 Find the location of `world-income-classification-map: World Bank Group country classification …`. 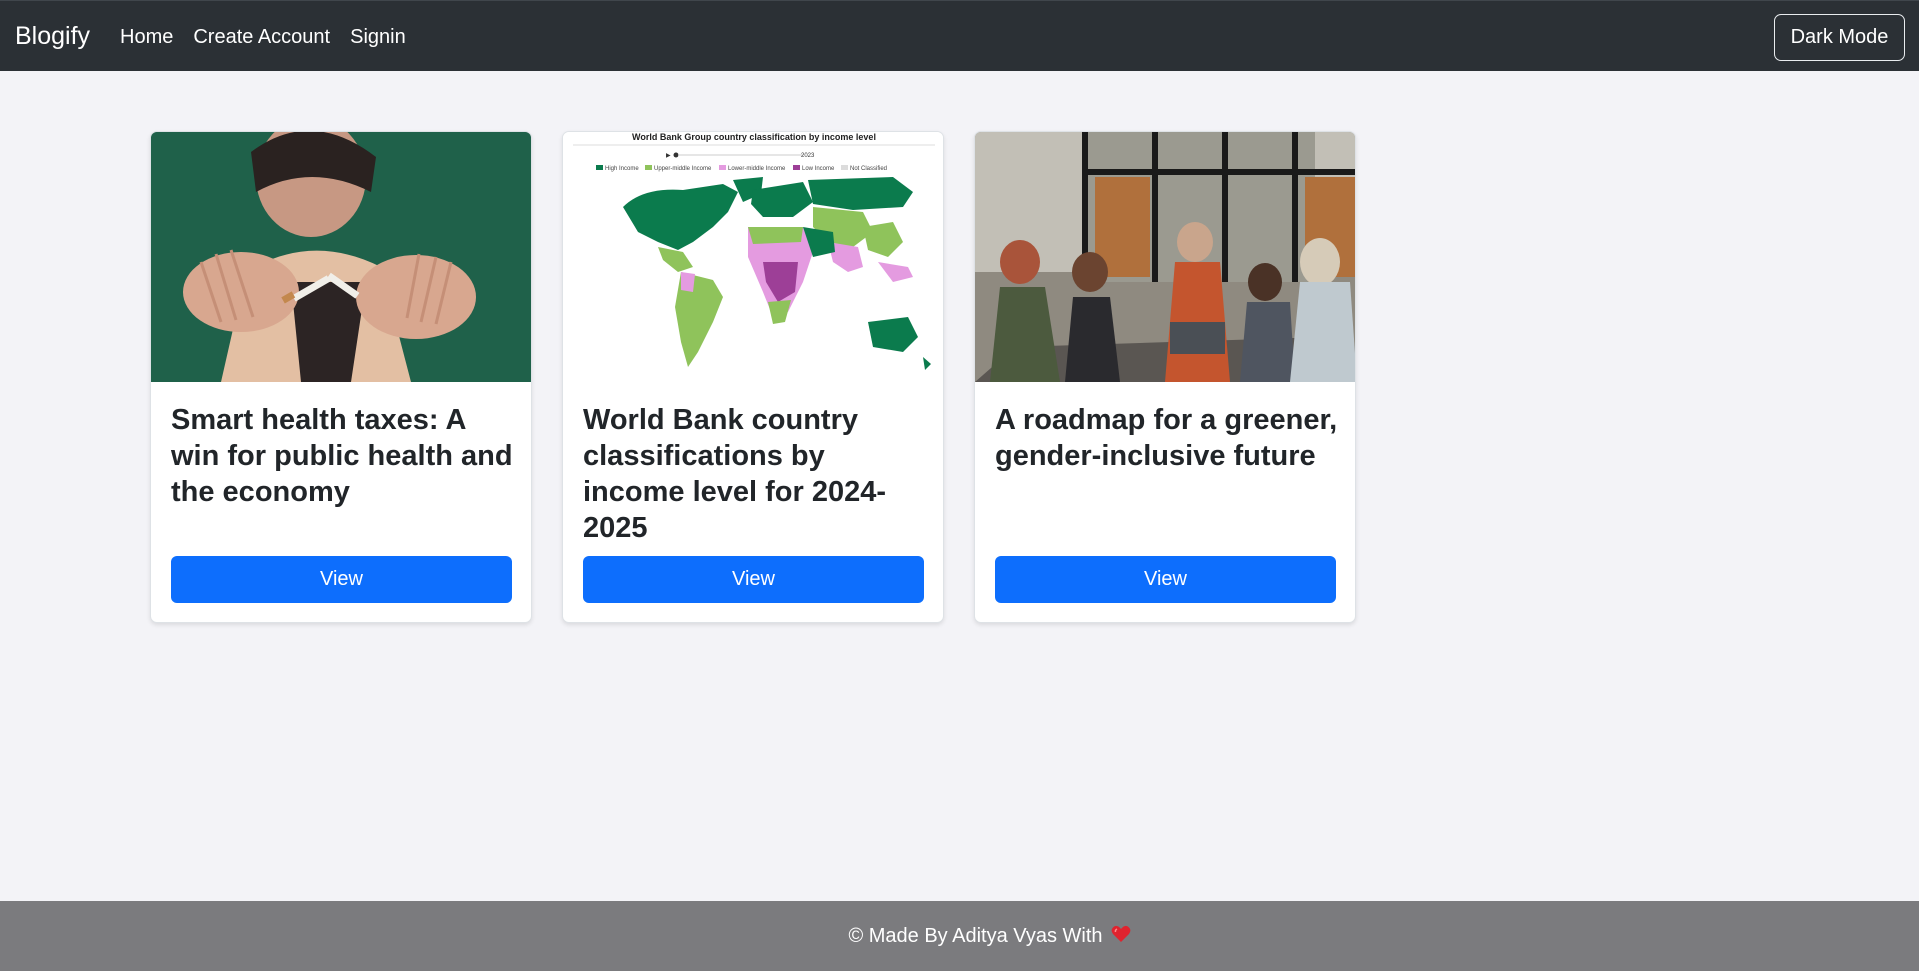

world-income-classification-map: World Bank Group country classification … is located at coordinates (753, 257).